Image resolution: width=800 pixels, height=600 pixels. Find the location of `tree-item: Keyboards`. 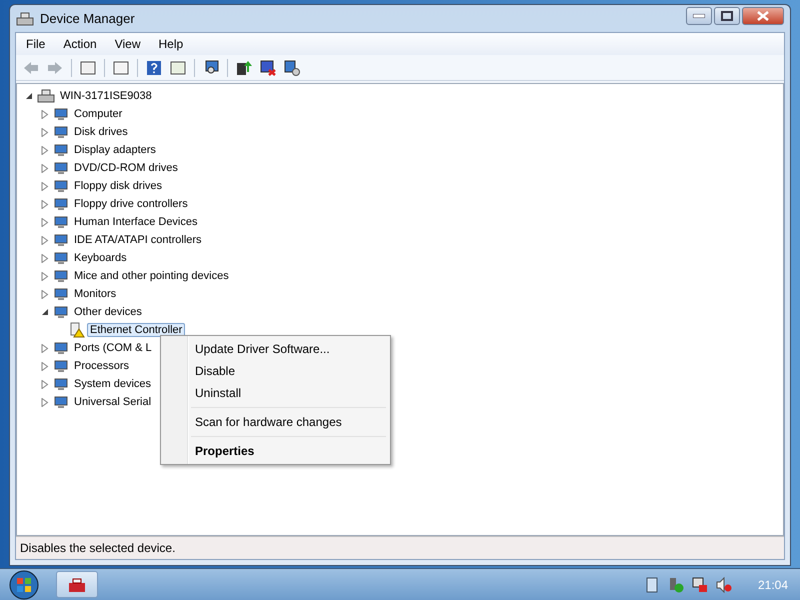

tree-item: Keyboards is located at coordinates (100, 258).